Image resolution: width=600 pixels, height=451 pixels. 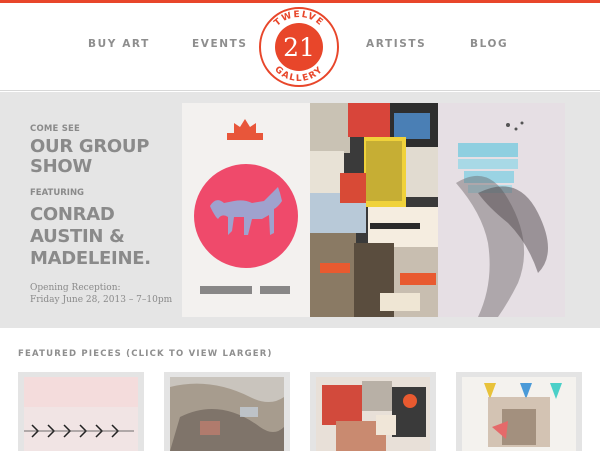 I want to click on nav-events: EVENTS, so click(x=220, y=44).